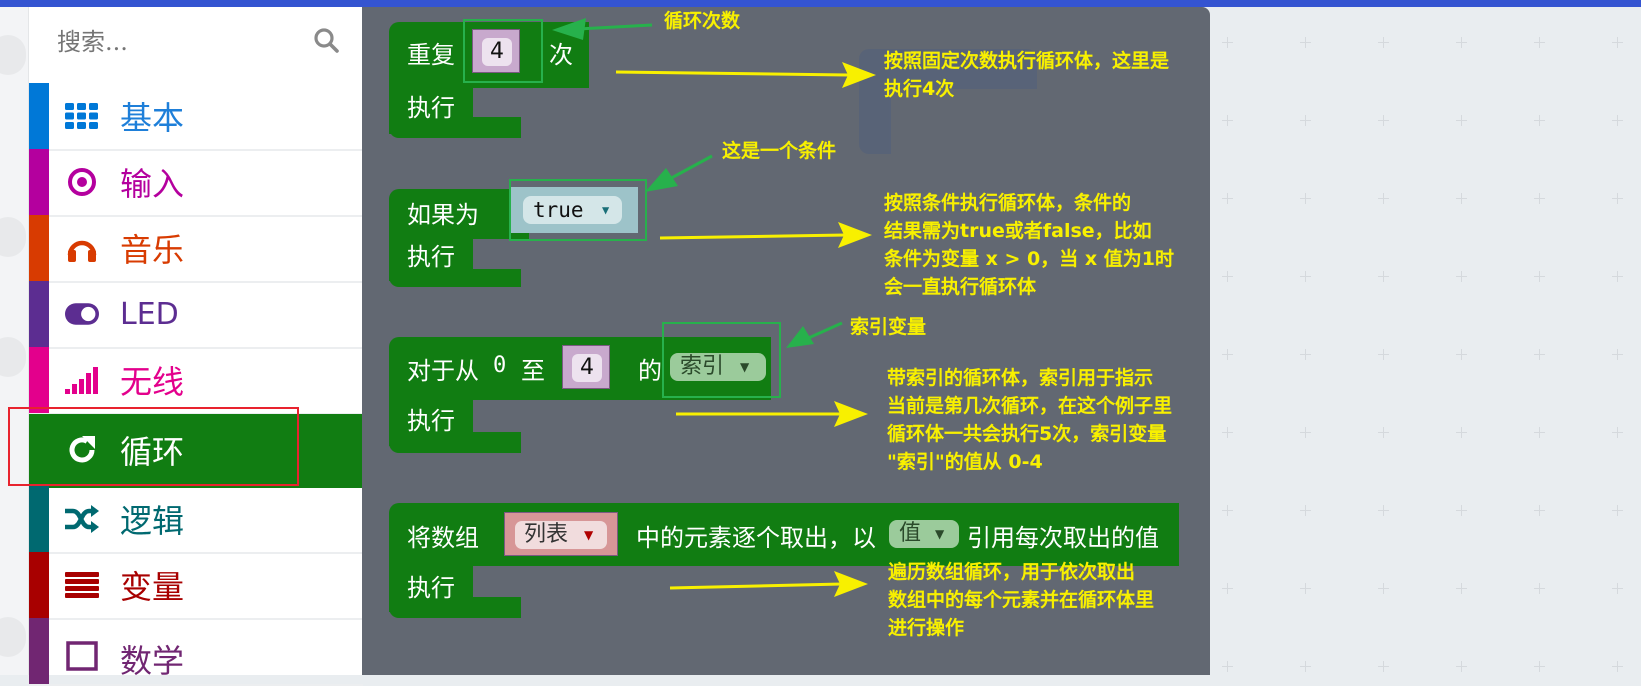 This screenshot has height=686, width=1641. Describe the element at coordinates (196, 117) in the screenshot. I see `category-basic: 基本` at that location.